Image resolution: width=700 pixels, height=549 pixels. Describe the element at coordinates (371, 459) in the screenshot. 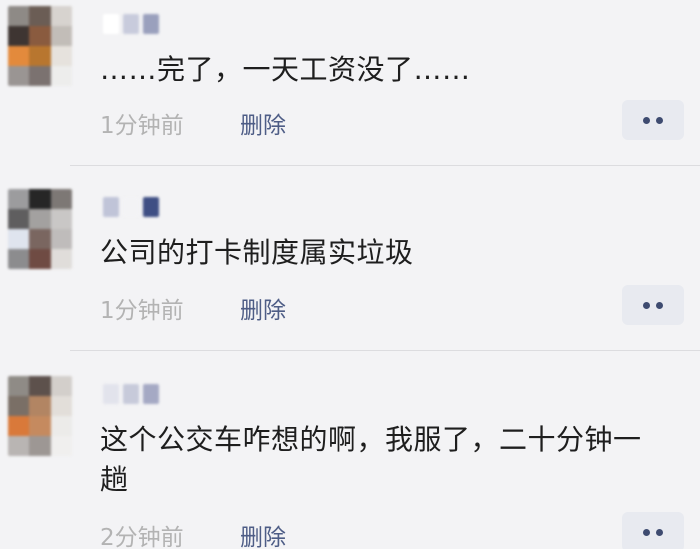

I see `comment-text: 这个公交车咋想的啊，我服了，二十分钟一趟` at that location.